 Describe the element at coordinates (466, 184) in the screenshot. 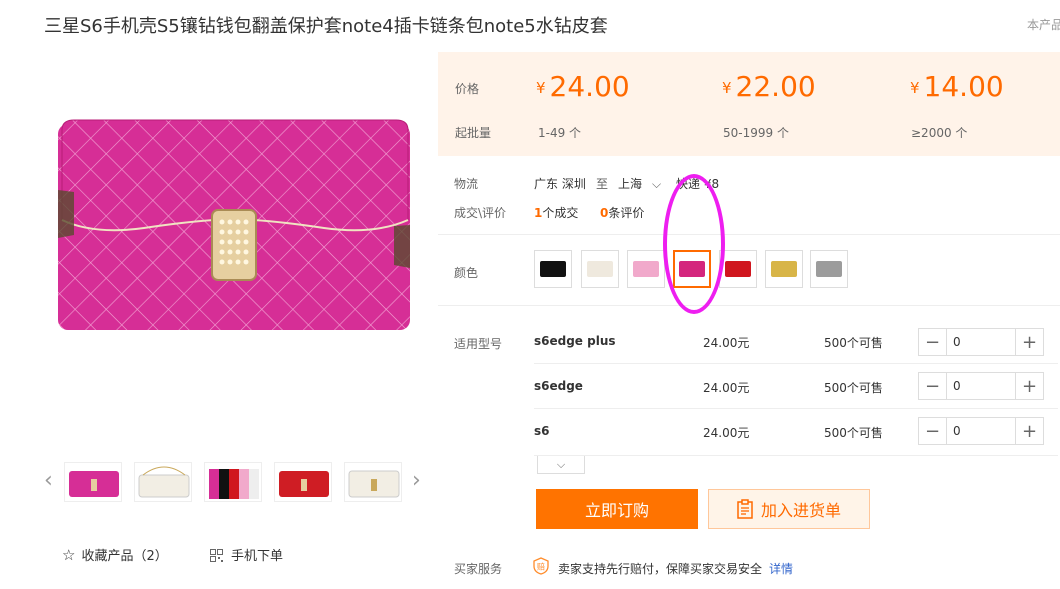

I see `logistics-label: 物流` at that location.